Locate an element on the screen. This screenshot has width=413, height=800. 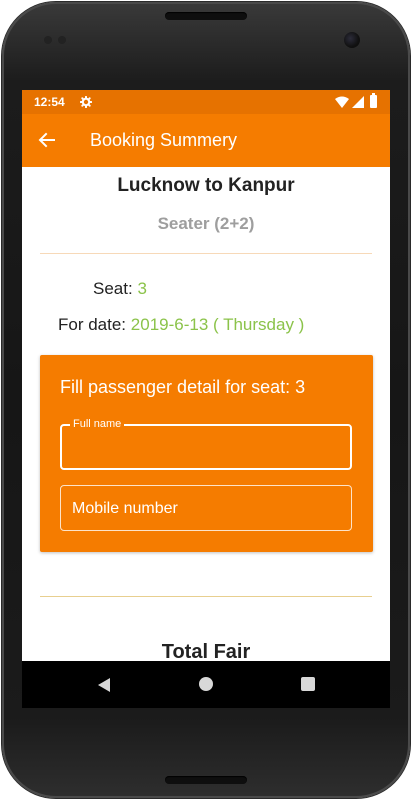
app-bar: Booking Summery is located at coordinates (206, 140).